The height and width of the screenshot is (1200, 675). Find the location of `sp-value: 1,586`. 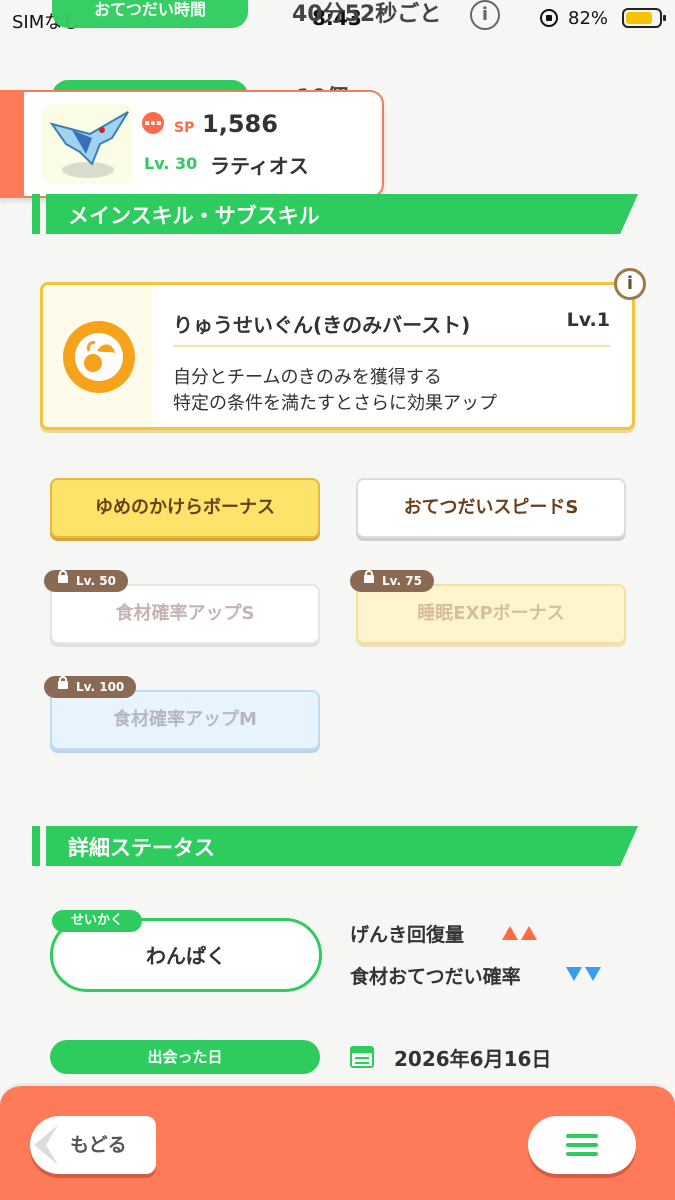

sp-value: 1,586 is located at coordinates (240, 124).